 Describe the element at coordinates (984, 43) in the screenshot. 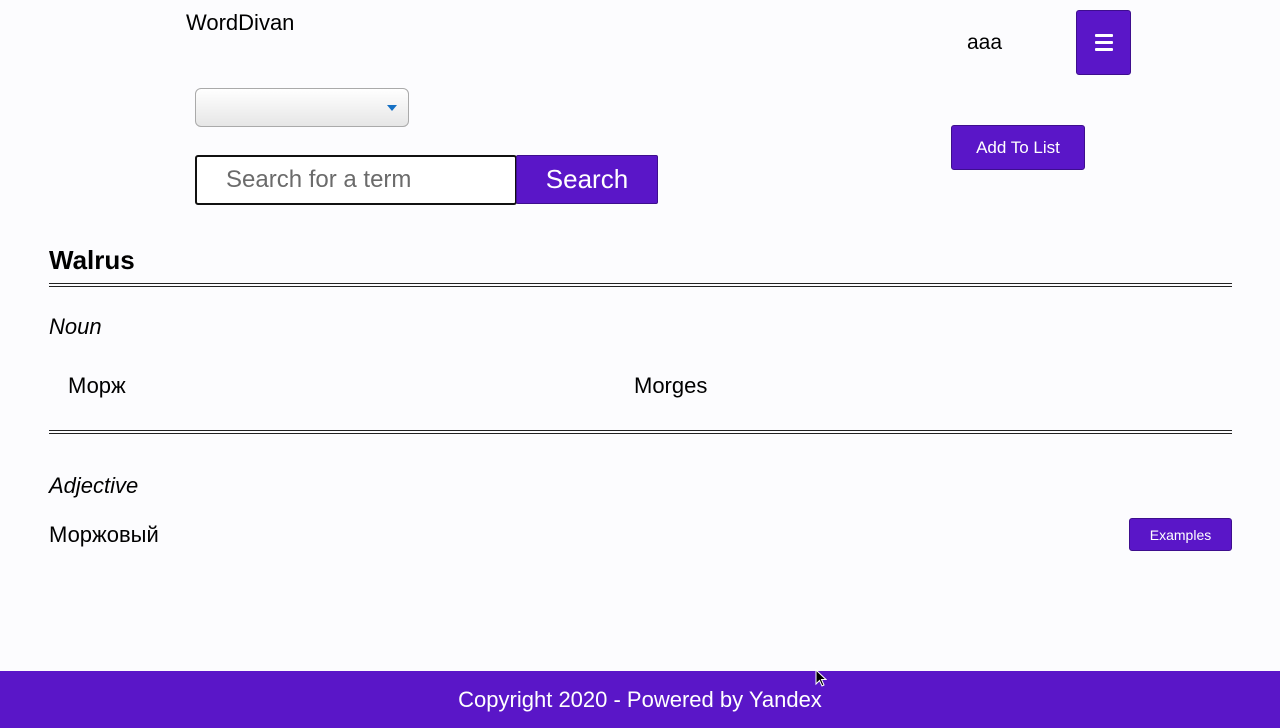

I see `username: aaa` at that location.